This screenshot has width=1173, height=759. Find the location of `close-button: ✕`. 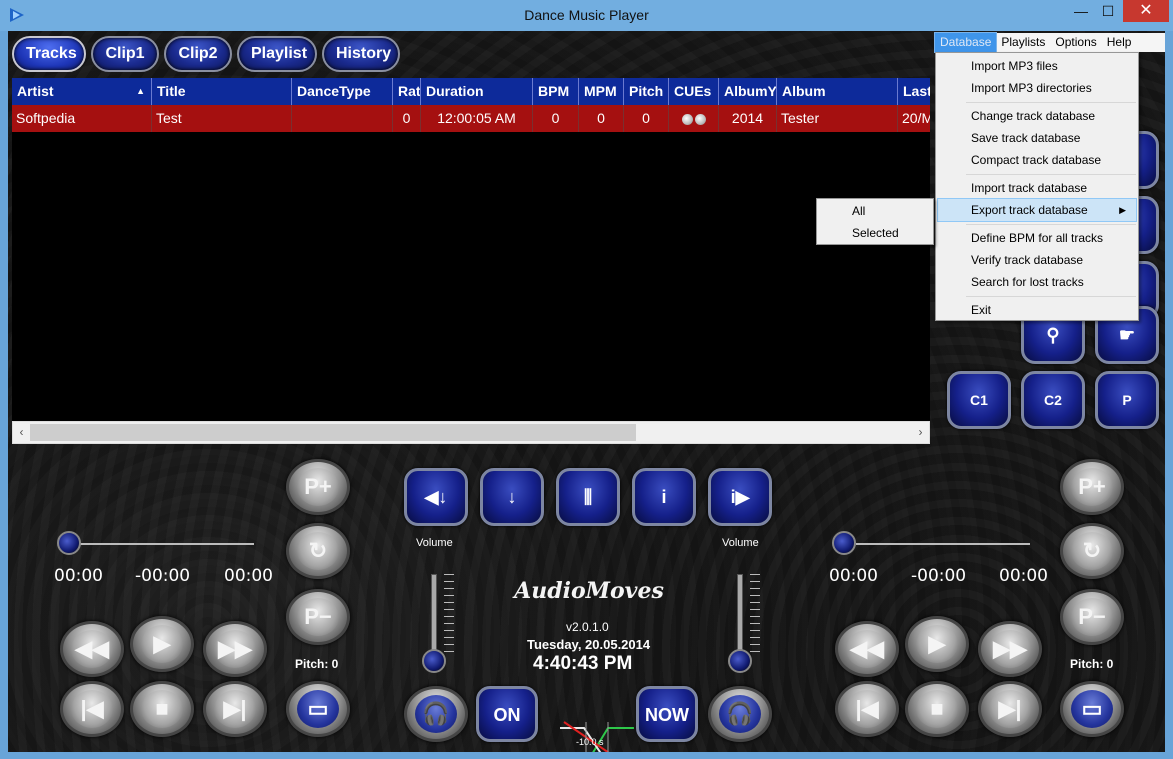

close-button: ✕ is located at coordinates (1146, 11).